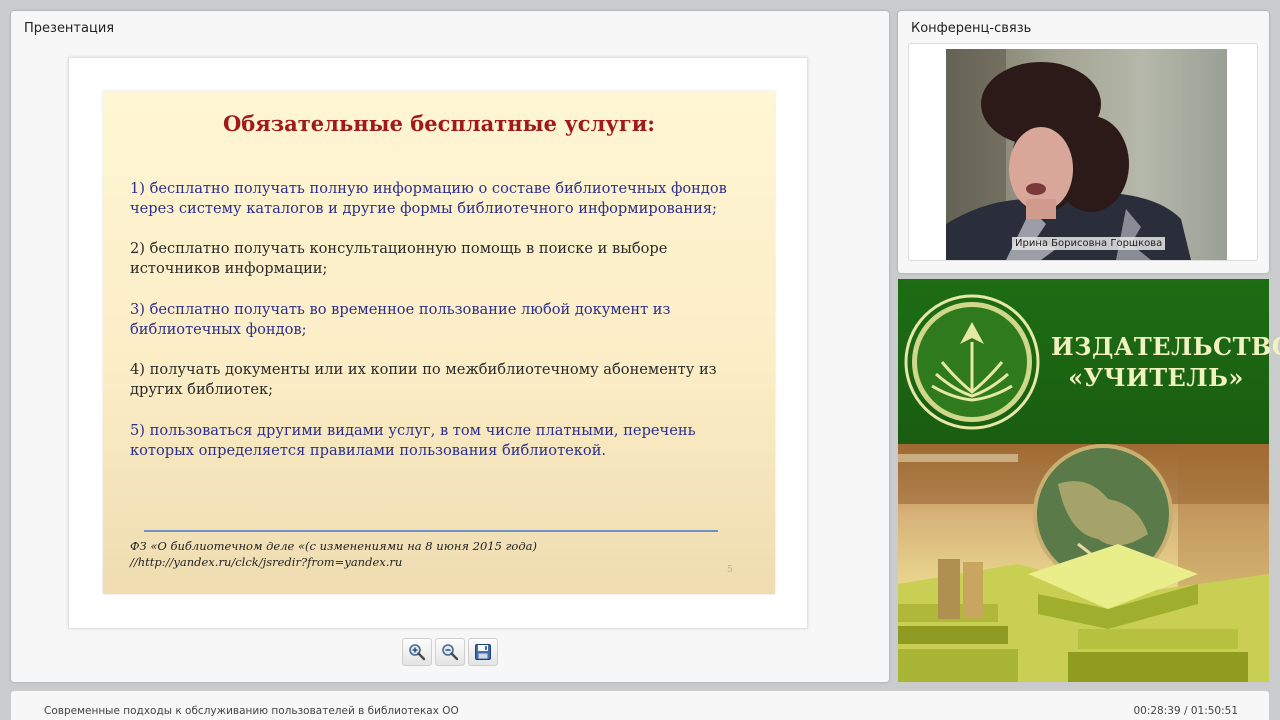  I want to click on webcam-video: Ирина Борисовна Горшкова, so click(1086, 154).